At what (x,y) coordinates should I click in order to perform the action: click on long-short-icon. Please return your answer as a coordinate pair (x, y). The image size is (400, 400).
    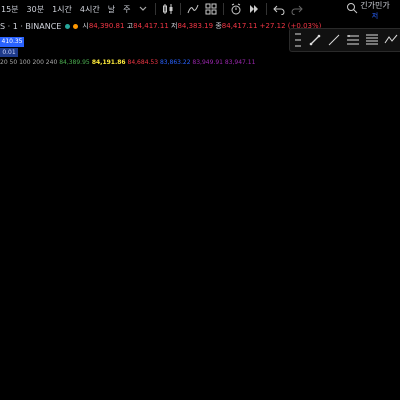
    Looking at the image, I should click on (352, 40).